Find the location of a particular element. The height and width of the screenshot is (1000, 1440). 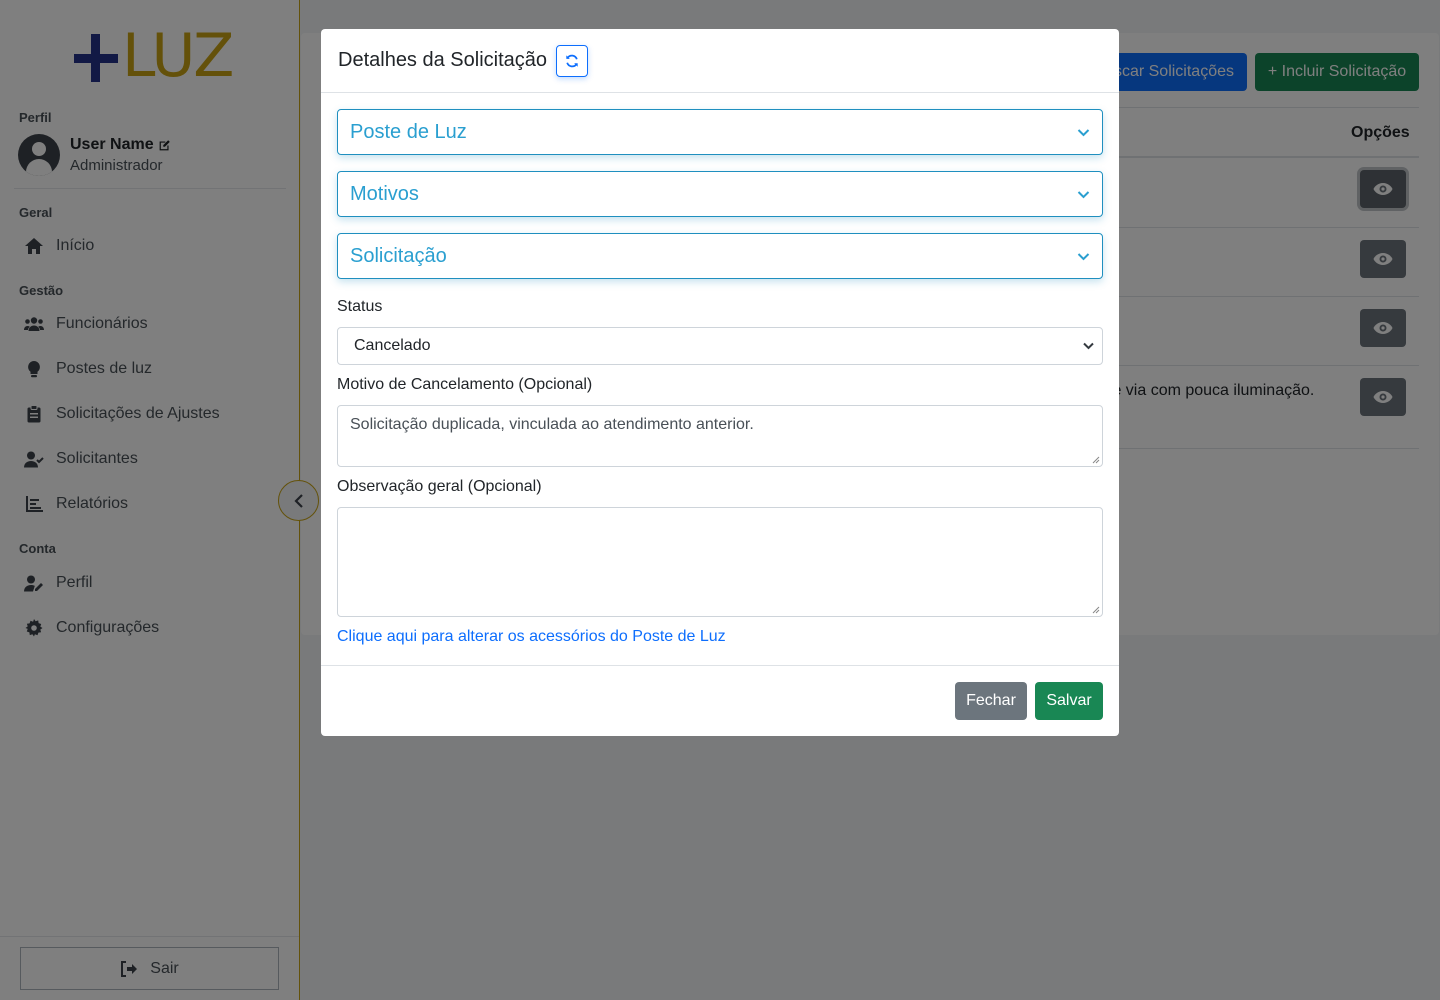

accordion-solicitacao: Solicitação is located at coordinates (720, 256).